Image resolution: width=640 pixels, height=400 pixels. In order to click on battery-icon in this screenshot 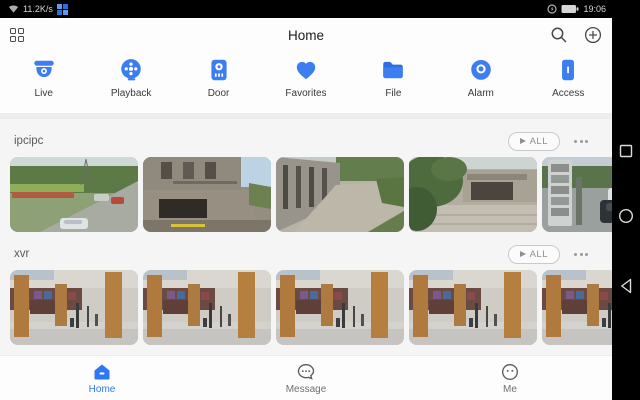, I will do `click(570, 9)`.